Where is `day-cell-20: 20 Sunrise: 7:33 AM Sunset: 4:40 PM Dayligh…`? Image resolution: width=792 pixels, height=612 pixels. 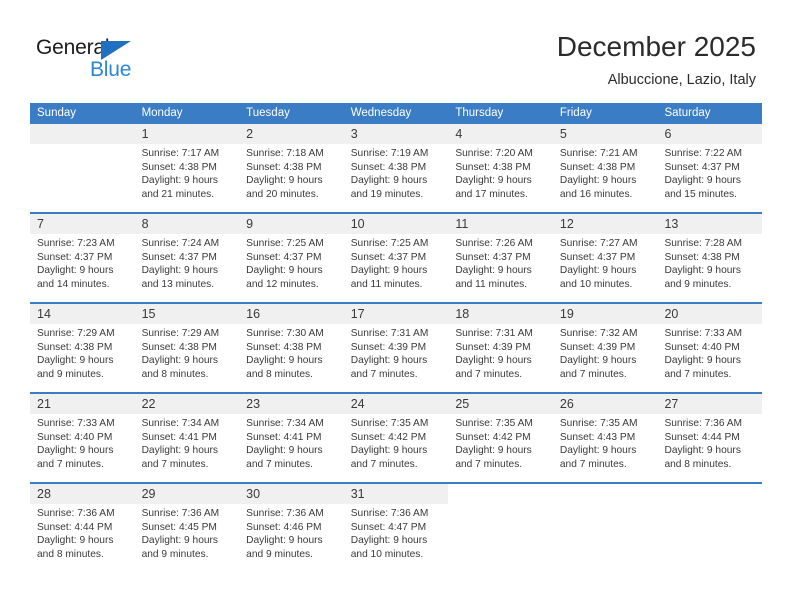 day-cell-20: 20 Sunrise: 7:33 AM Sunset: 4:40 PM Dayligh… is located at coordinates (710, 348).